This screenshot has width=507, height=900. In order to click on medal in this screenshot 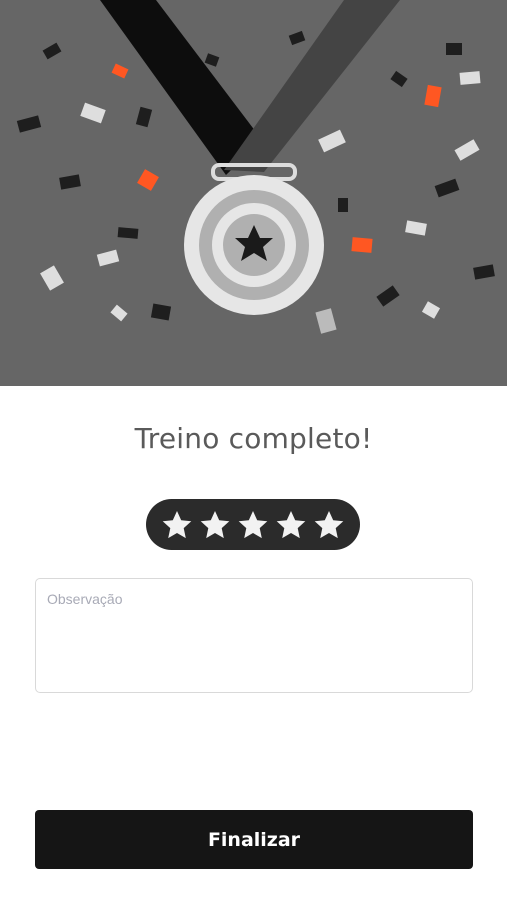, I will do `click(254, 239)`.